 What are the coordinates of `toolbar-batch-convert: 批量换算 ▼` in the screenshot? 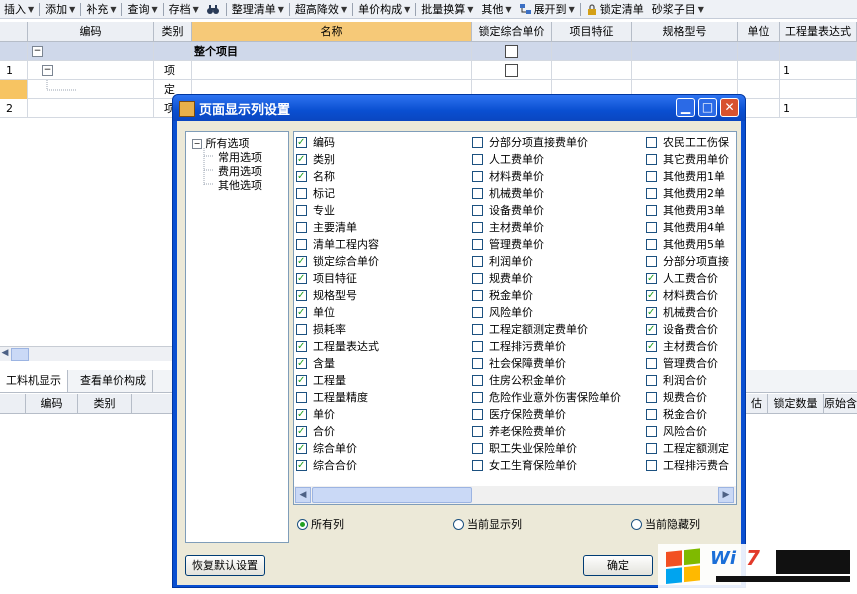 It's located at (447, 9).